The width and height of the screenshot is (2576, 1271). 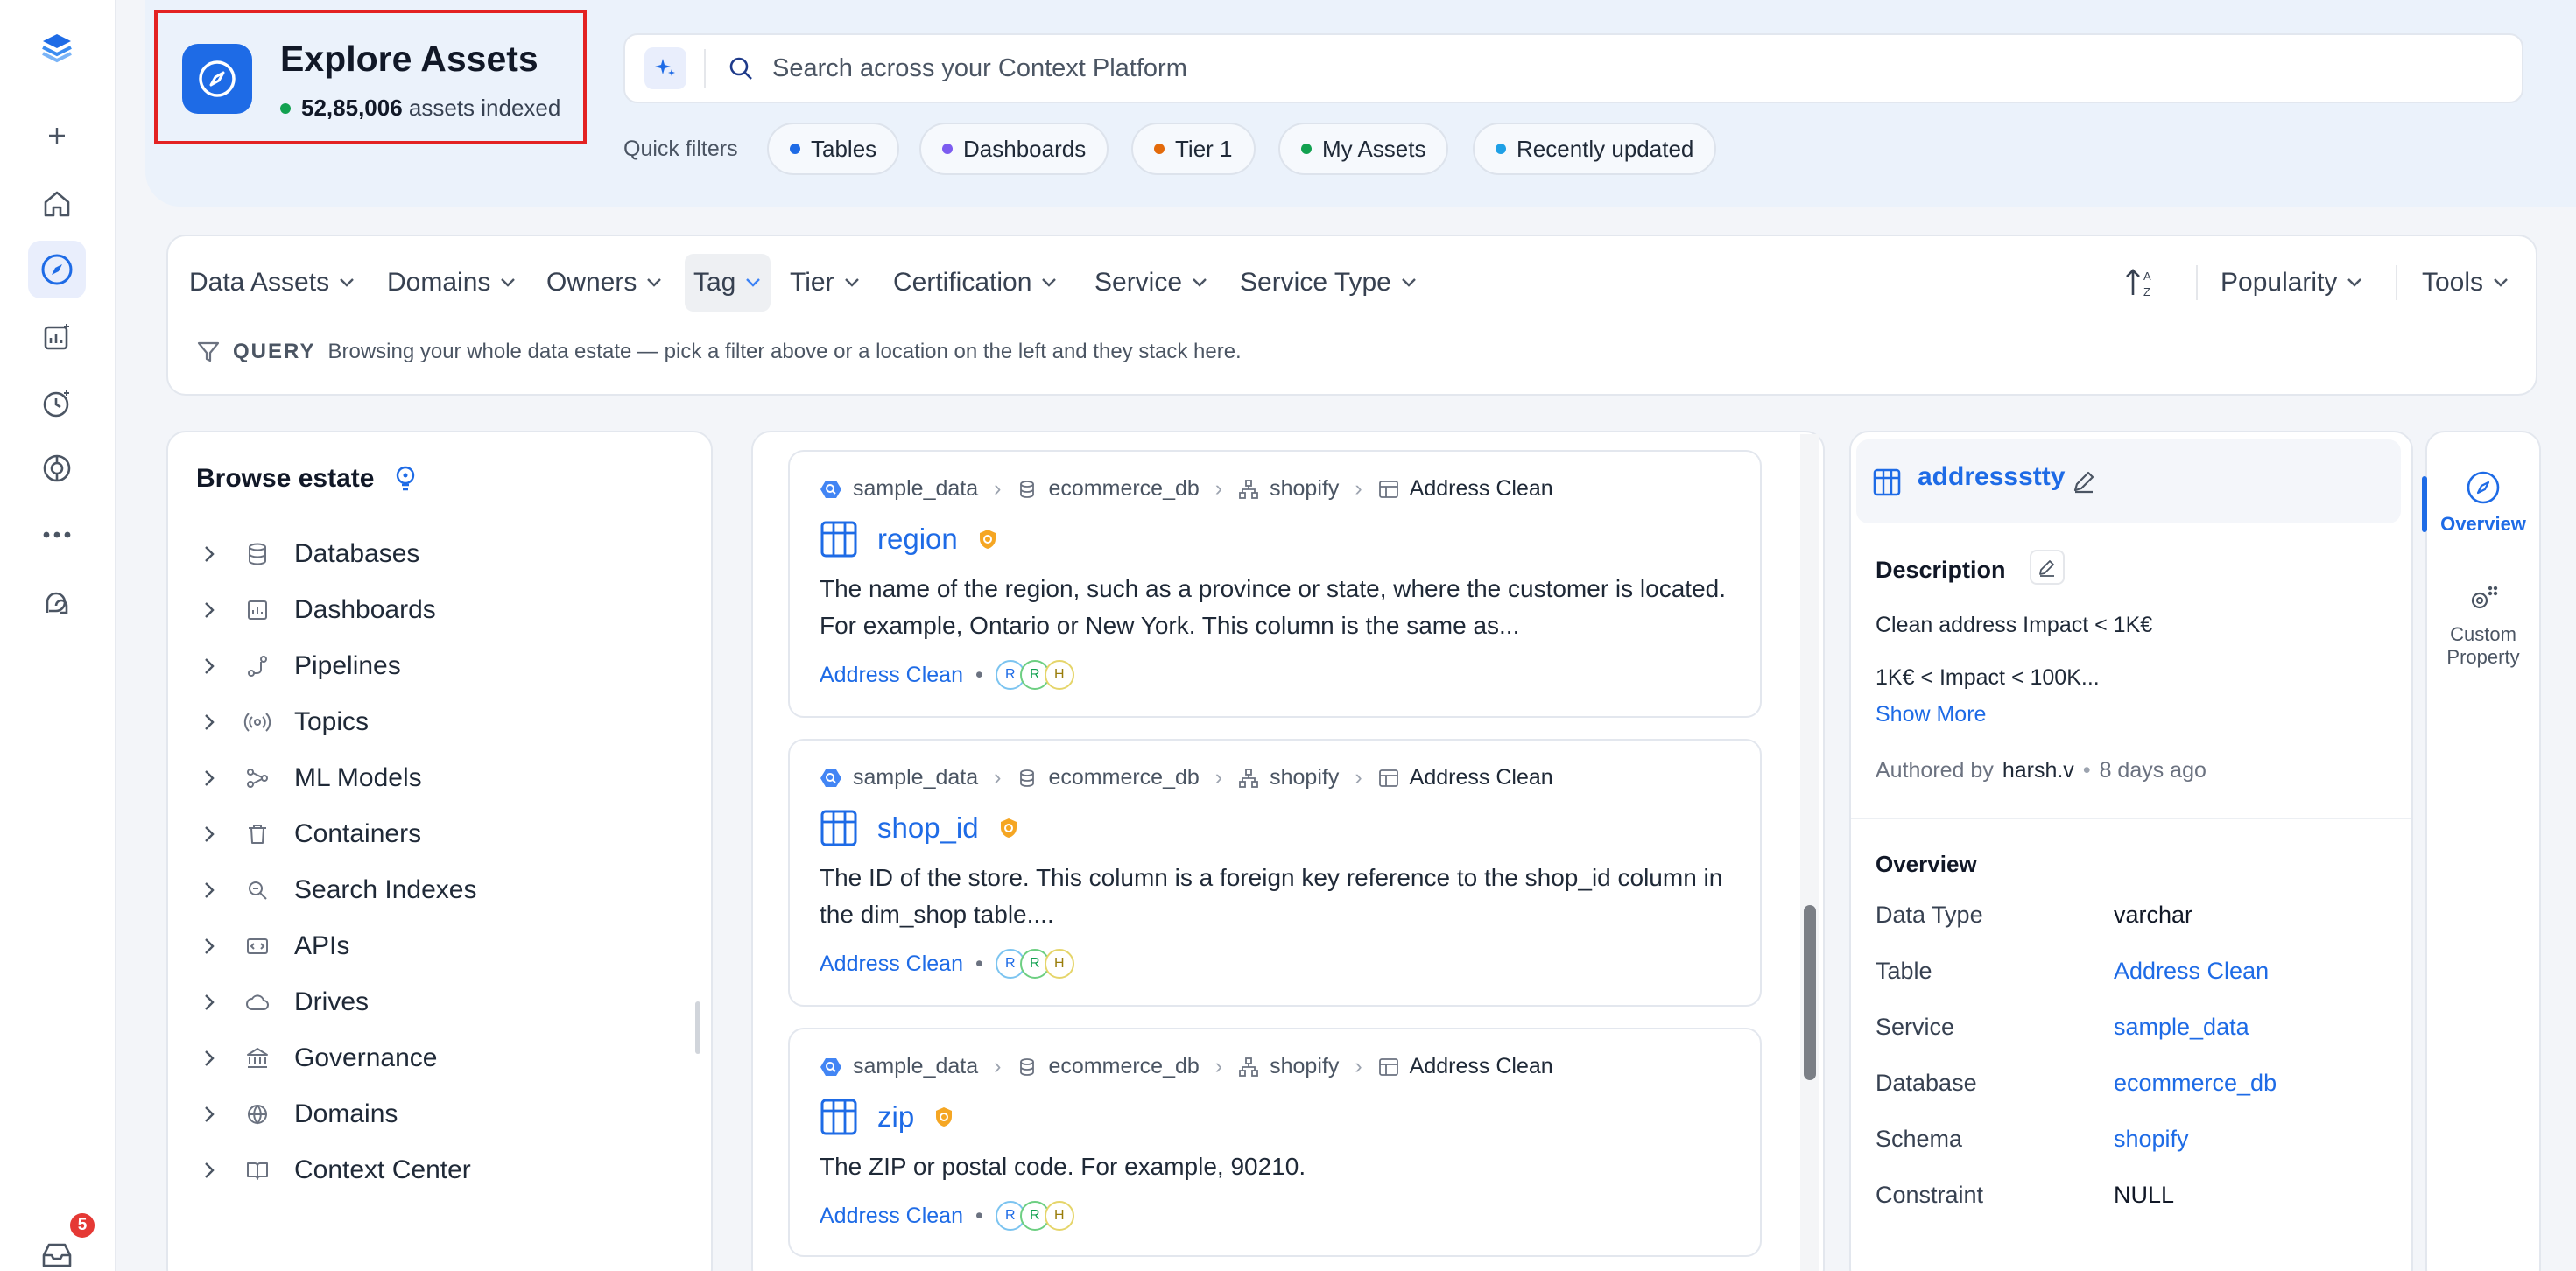 I want to click on filter-data-assets: Data Assets, so click(x=272, y=283).